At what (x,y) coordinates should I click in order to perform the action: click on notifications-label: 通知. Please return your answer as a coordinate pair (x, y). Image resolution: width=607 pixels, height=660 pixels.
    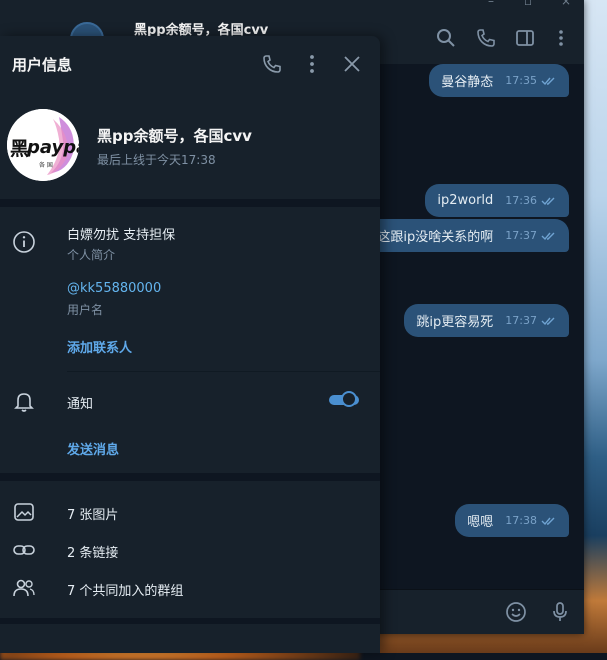
    Looking at the image, I should click on (80, 404).